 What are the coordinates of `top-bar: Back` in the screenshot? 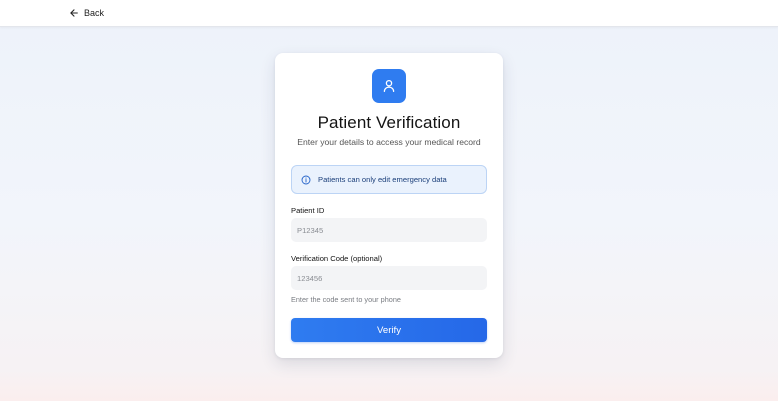 It's located at (389, 13).